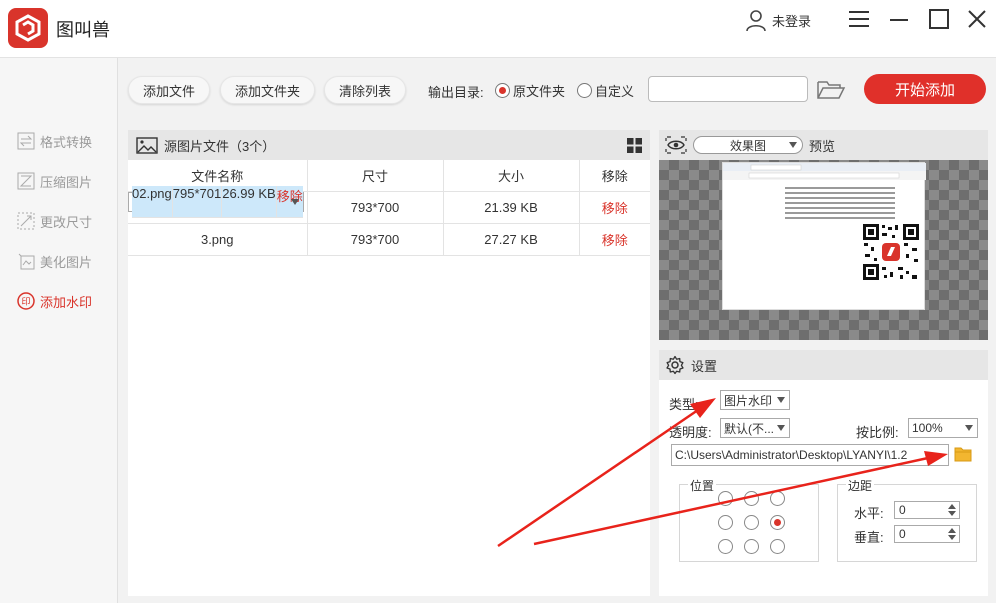  What do you see at coordinates (66, 262) in the screenshot?
I see `sidebar-item-label: 美化图片` at bounding box center [66, 262].